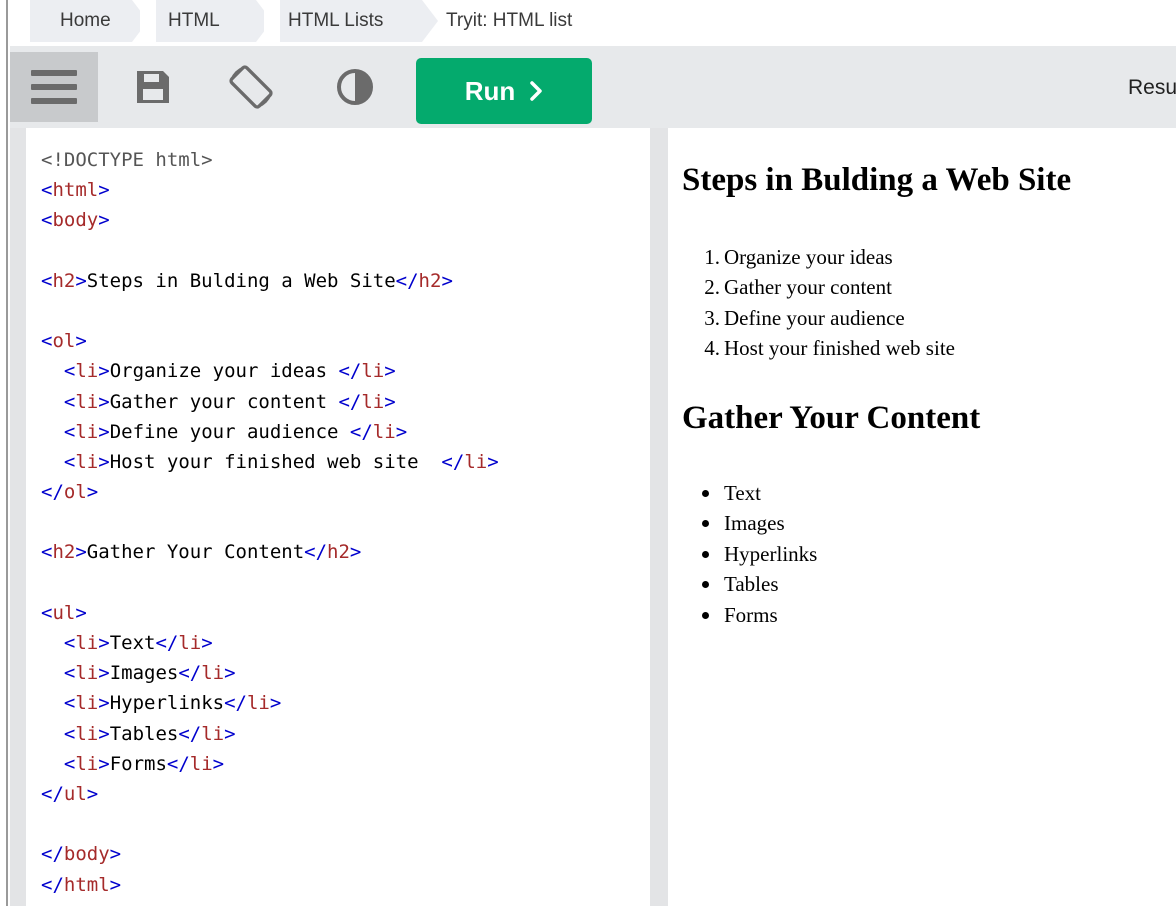 The image size is (1176, 906). Describe the element at coordinates (194, 21) in the screenshot. I see `breadcrumb-html: HTML` at that location.